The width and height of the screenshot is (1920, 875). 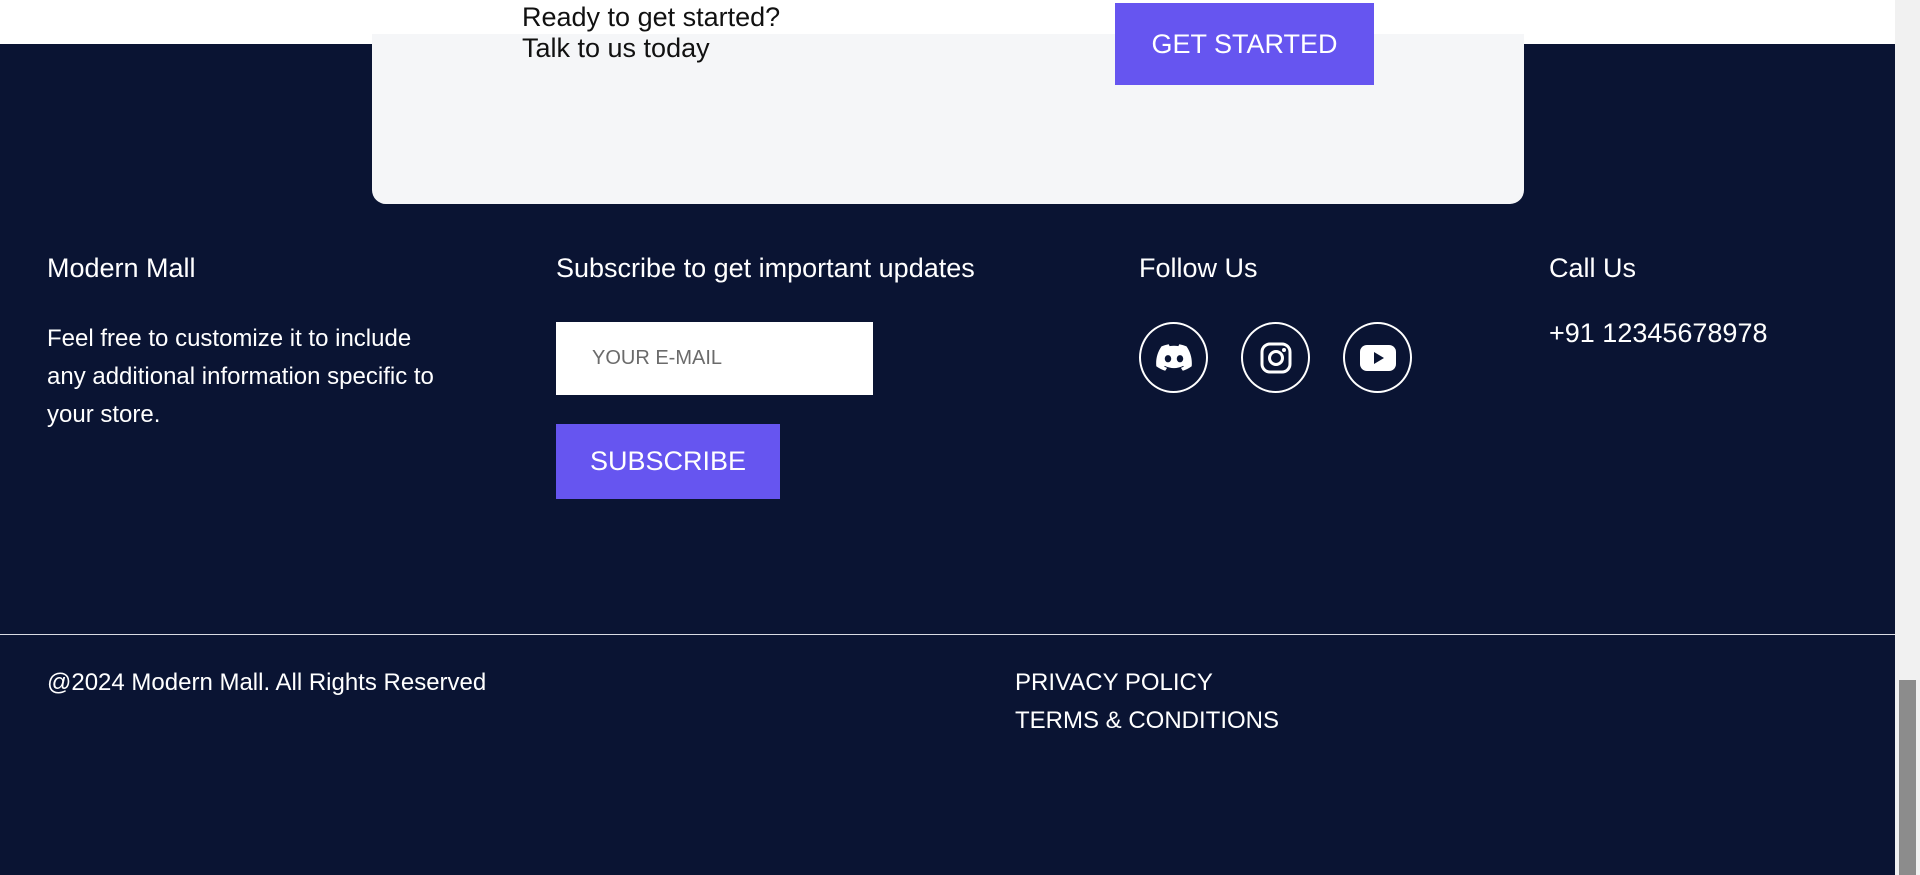 I want to click on brand-title: Modern Mall, so click(x=121, y=268).